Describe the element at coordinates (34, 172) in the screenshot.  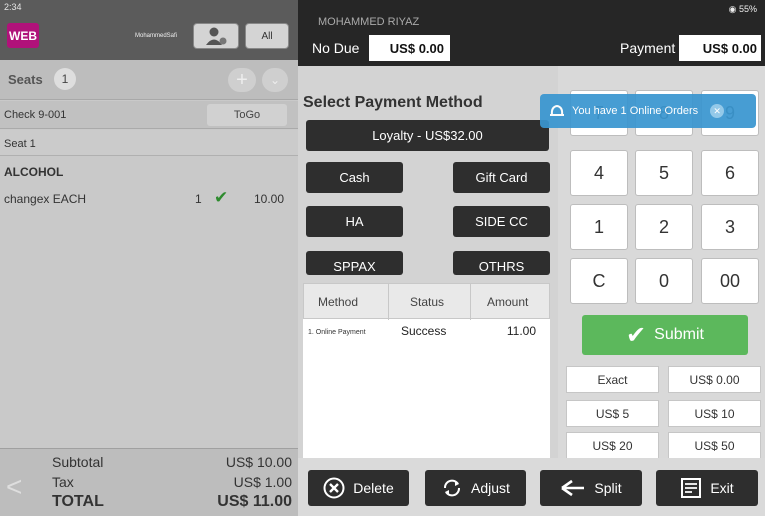
I see `category-label: ALCOHOL` at that location.